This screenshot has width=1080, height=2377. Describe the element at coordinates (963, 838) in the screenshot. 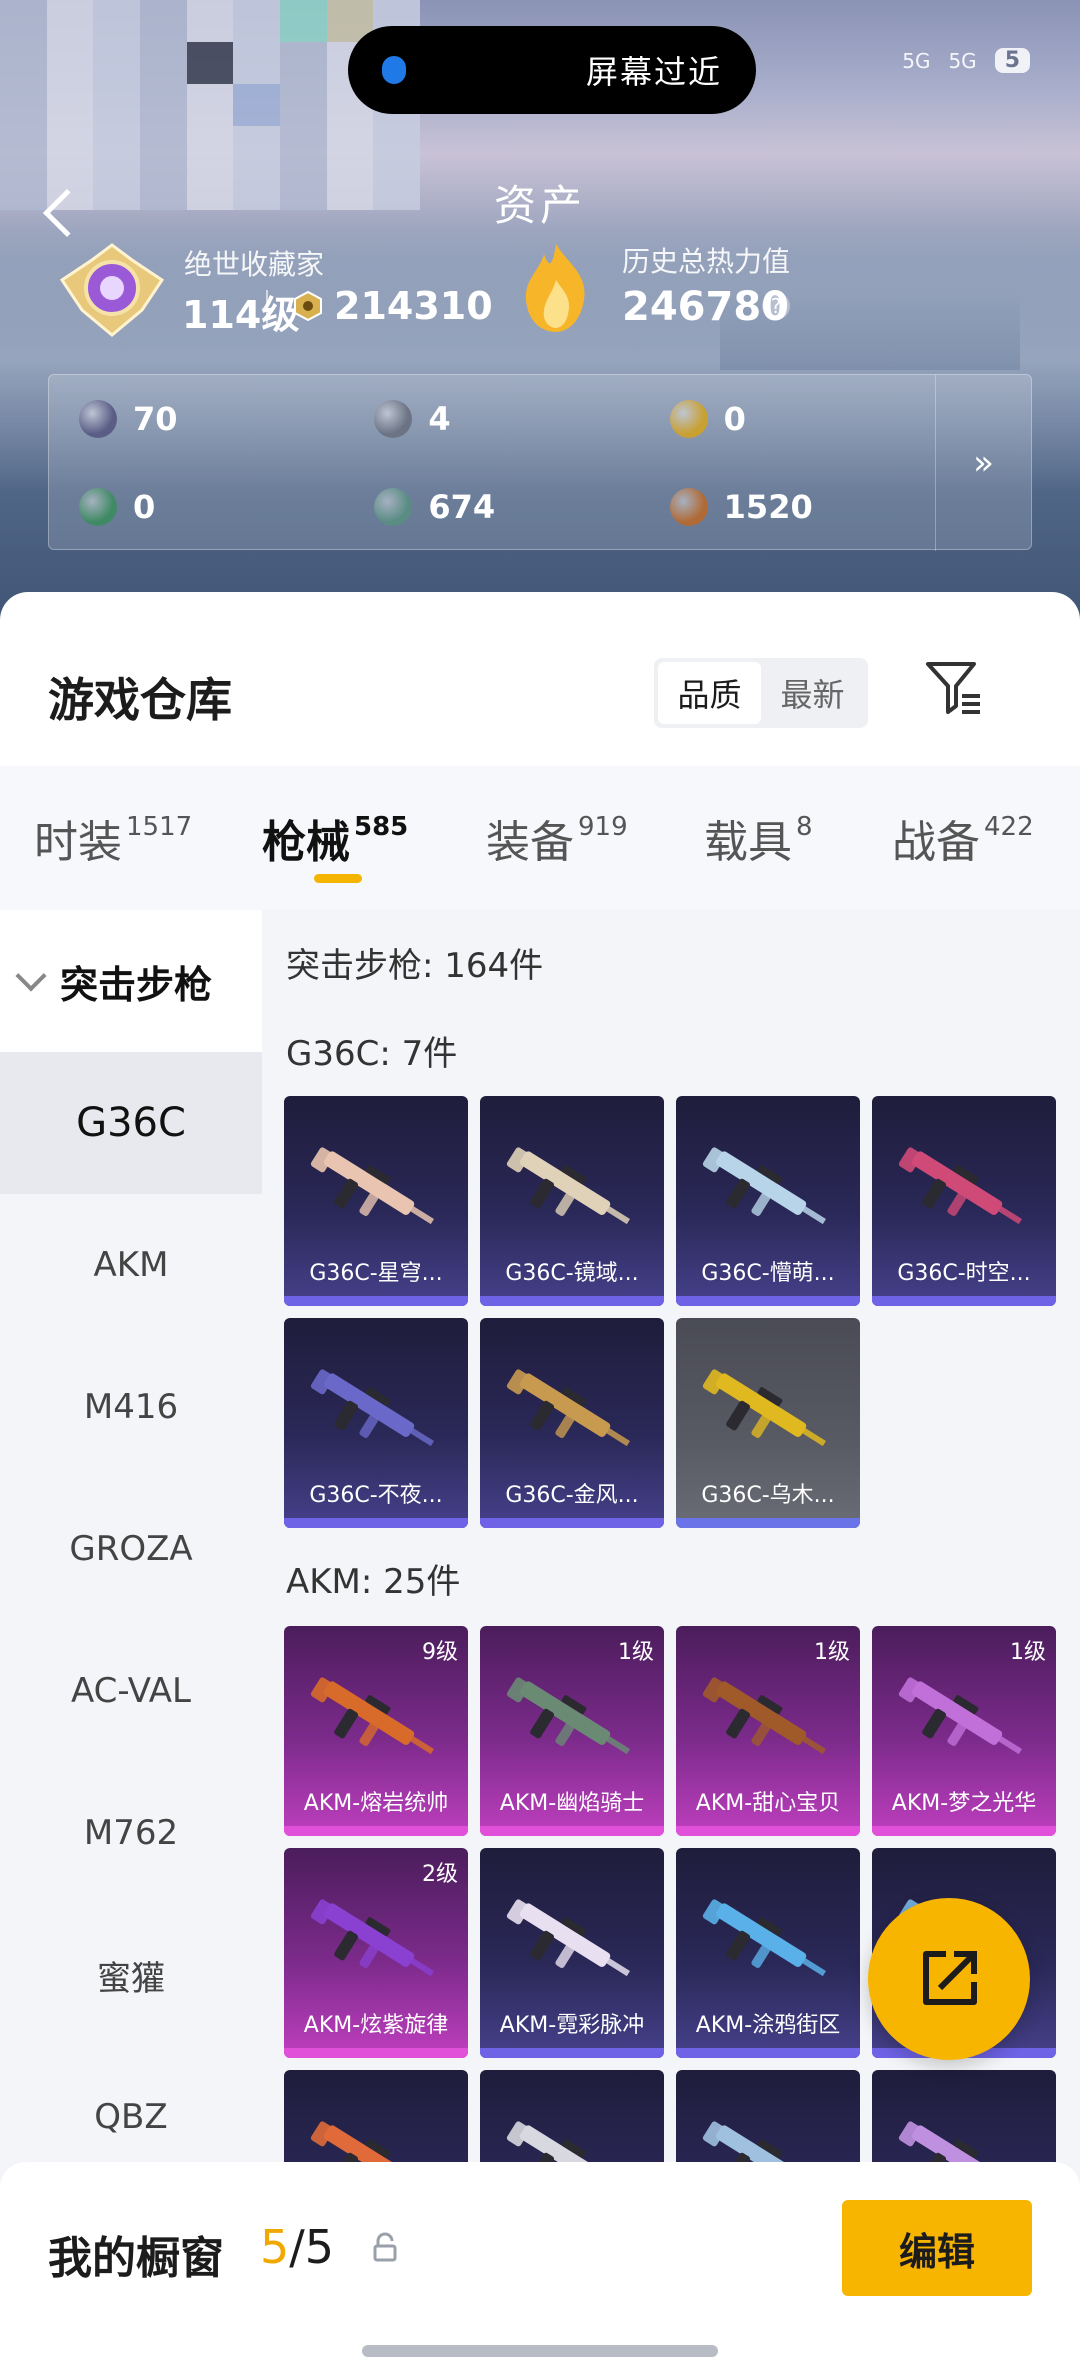

I see `tab-supplies: 战备 422` at that location.